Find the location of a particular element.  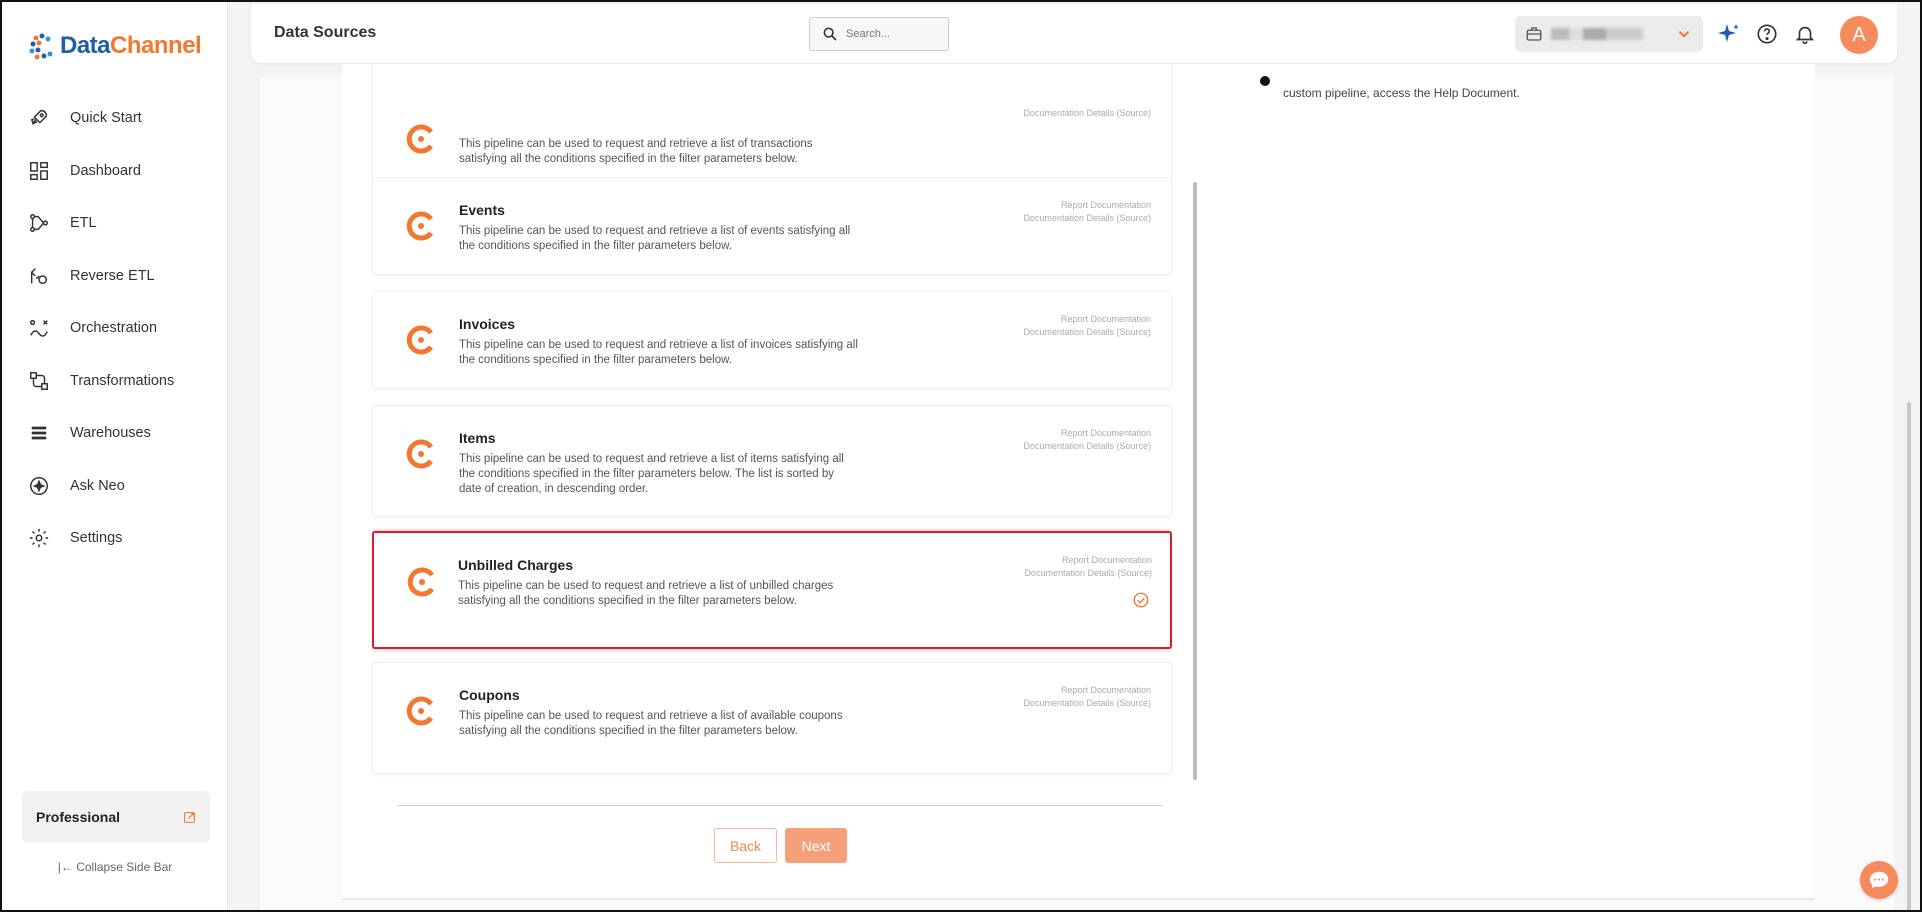

collapse-arrow-icon: |← is located at coordinates (65, 867).